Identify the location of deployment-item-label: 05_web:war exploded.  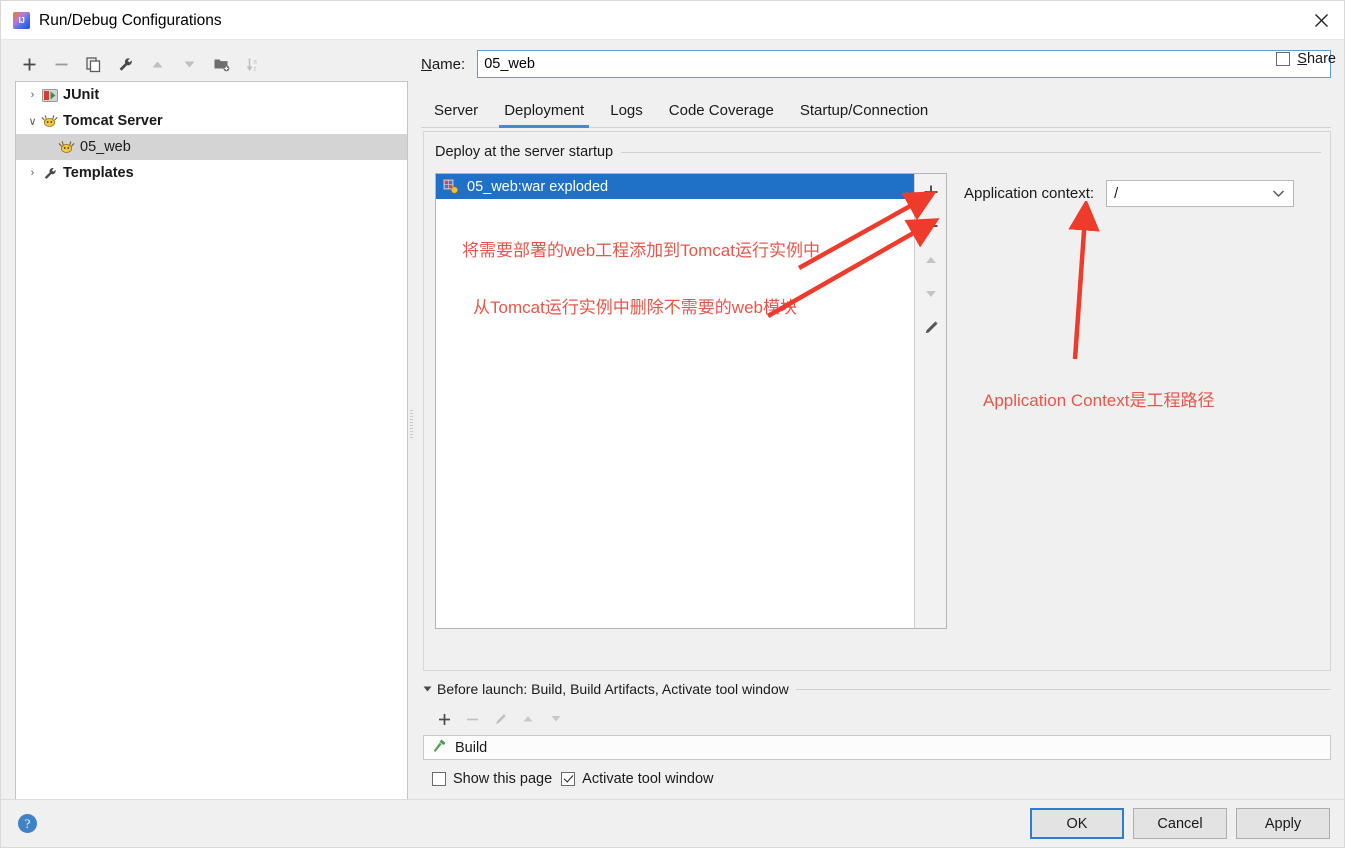
(538, 186).